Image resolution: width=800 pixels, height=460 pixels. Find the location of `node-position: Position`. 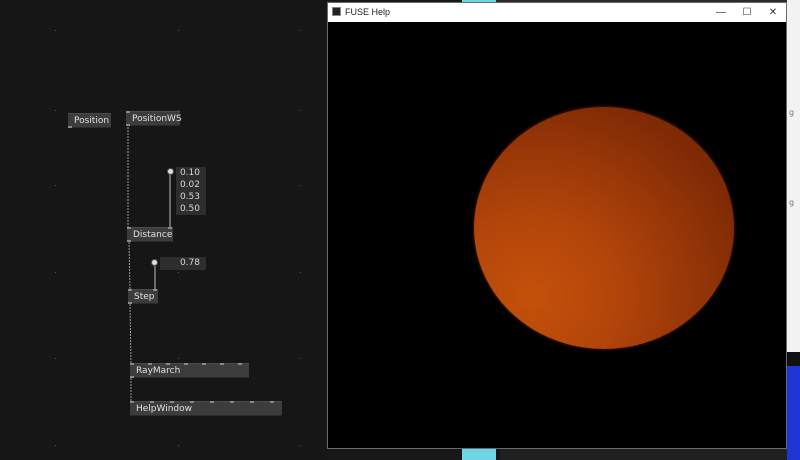

node-position: Position is located at coordinates (89, 120).